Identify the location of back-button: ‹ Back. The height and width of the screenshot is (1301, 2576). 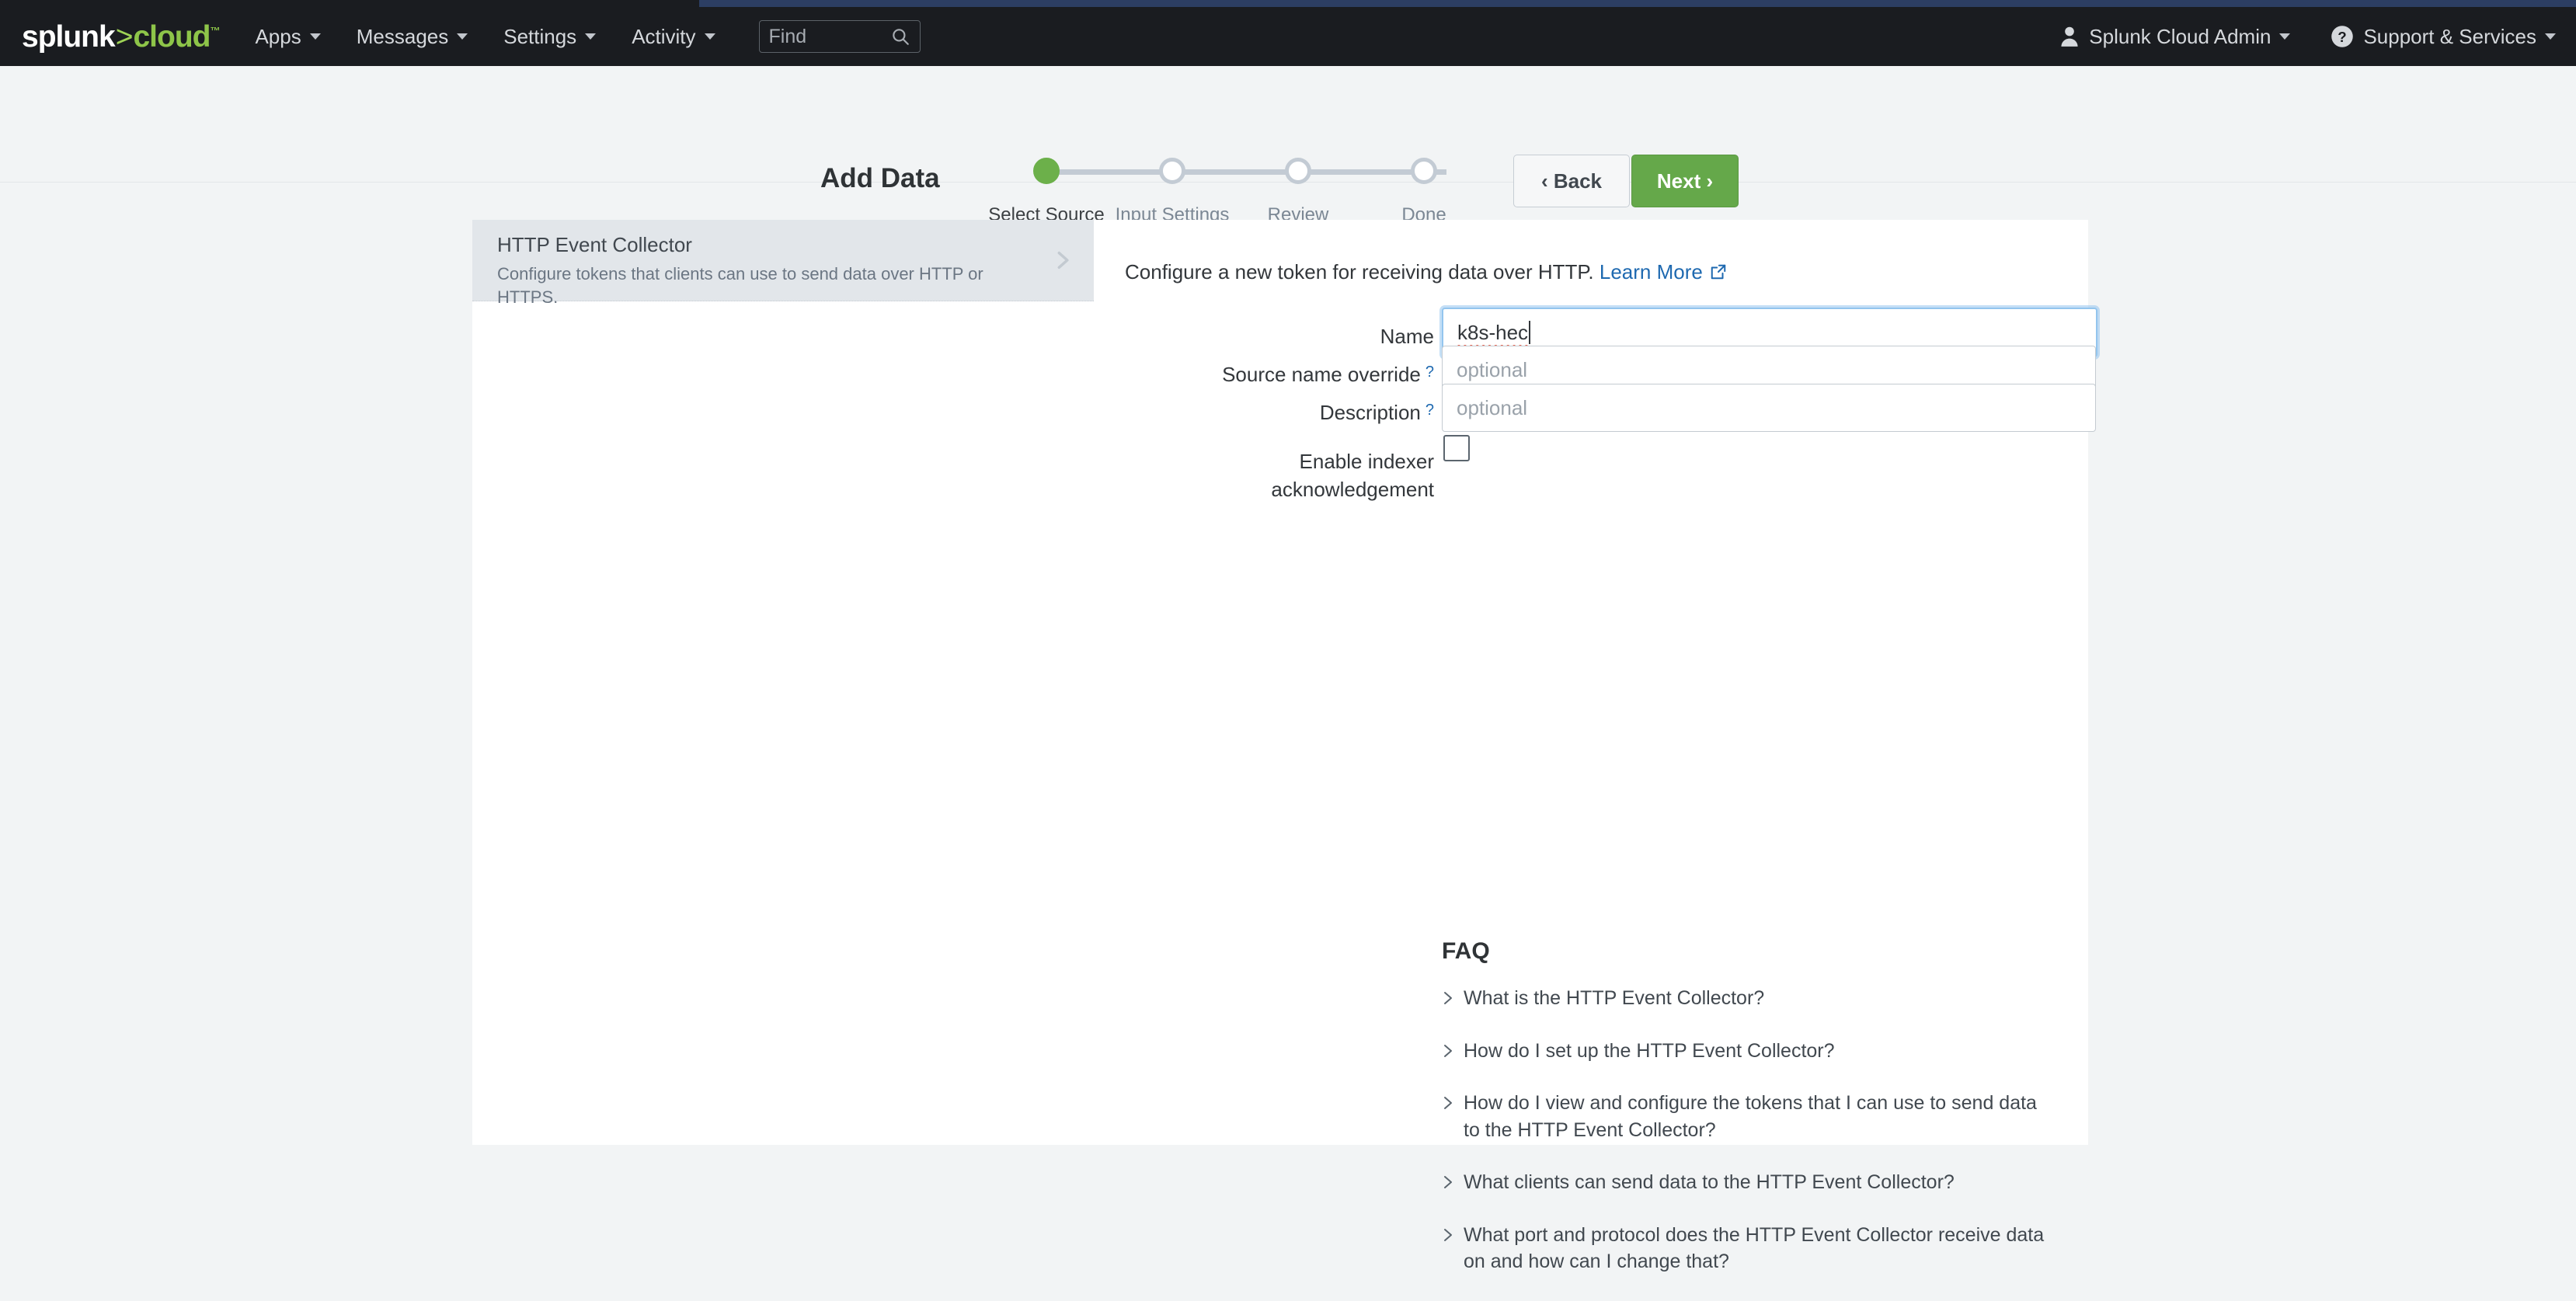
(1571, 181).